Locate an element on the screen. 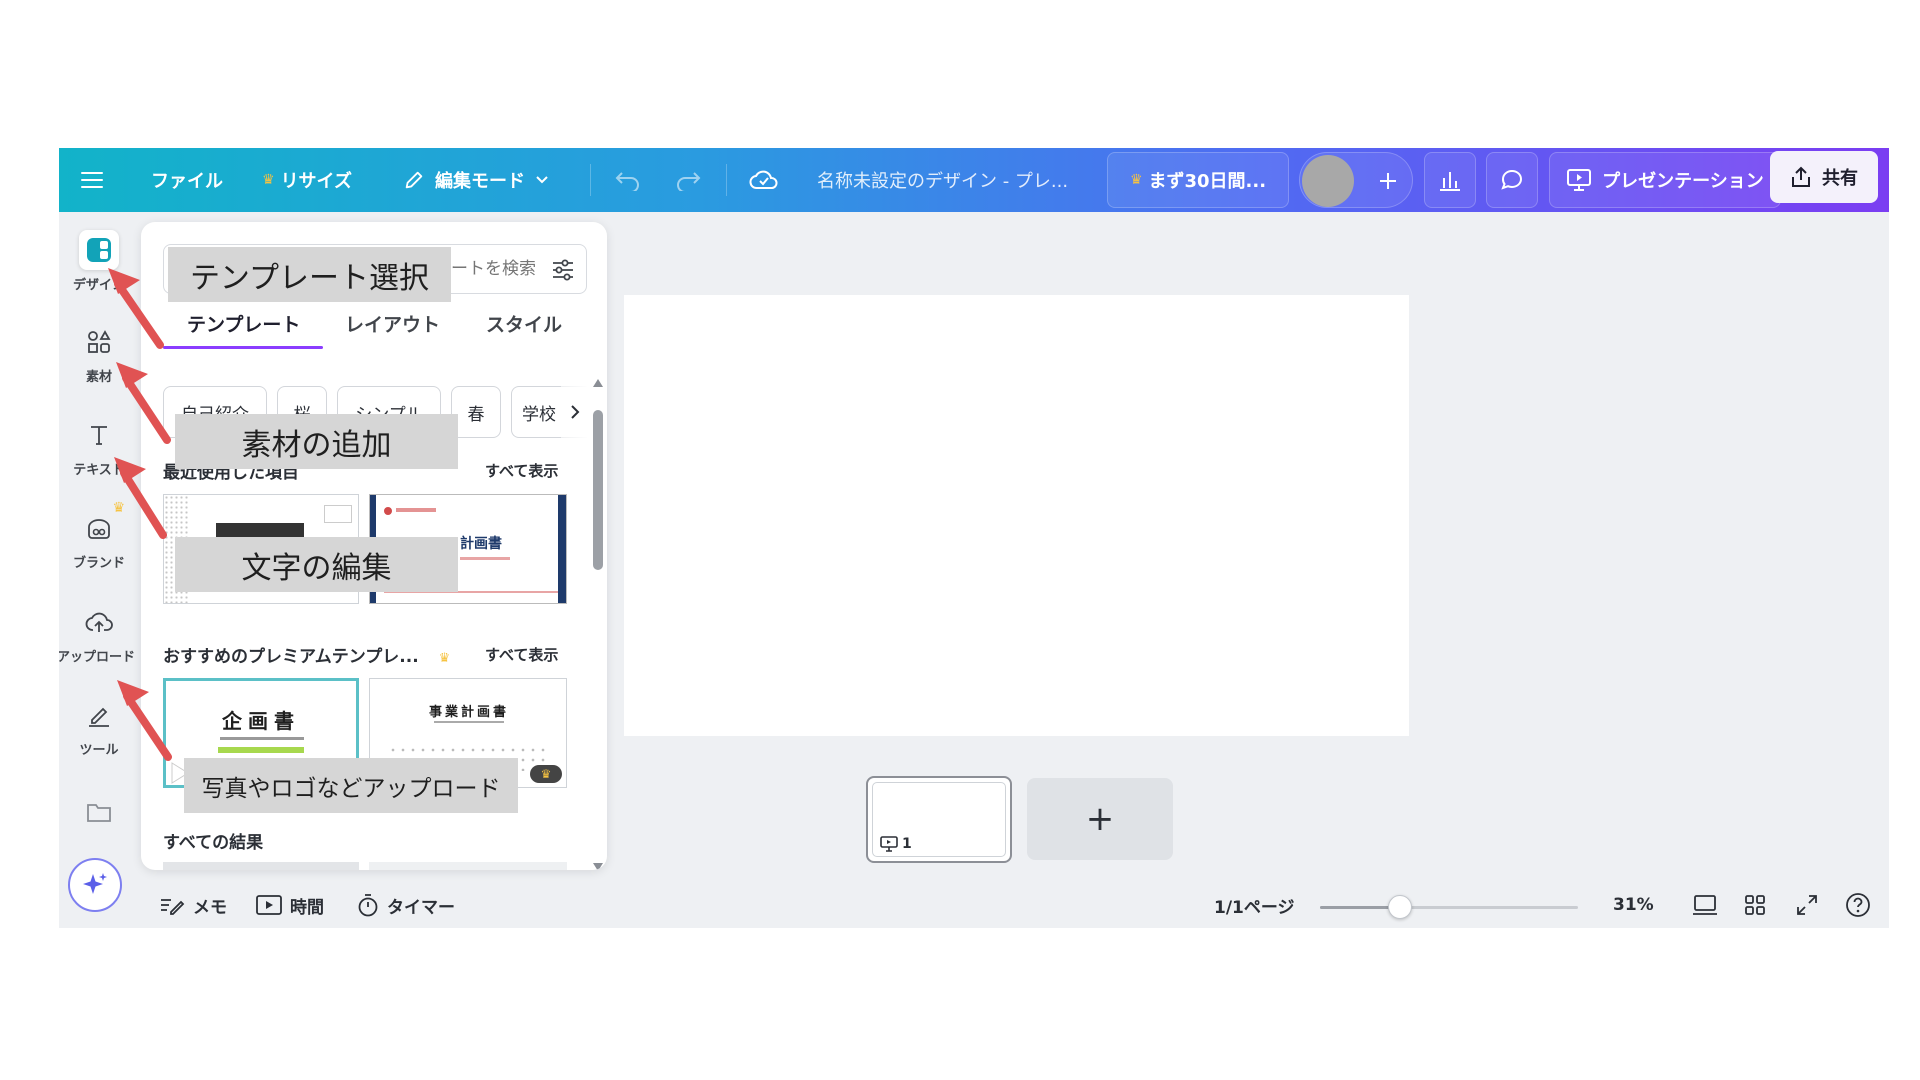  edit-mode-dropdown: 編集モード is located at coordinates (476, 180).